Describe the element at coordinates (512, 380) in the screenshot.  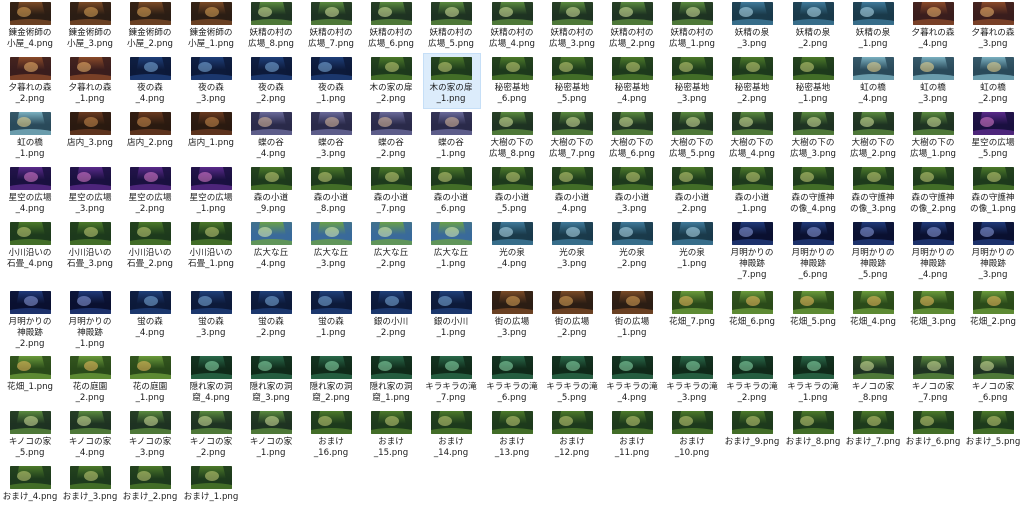
I see `file-item: キラキラの滝 _6.png` at that location.